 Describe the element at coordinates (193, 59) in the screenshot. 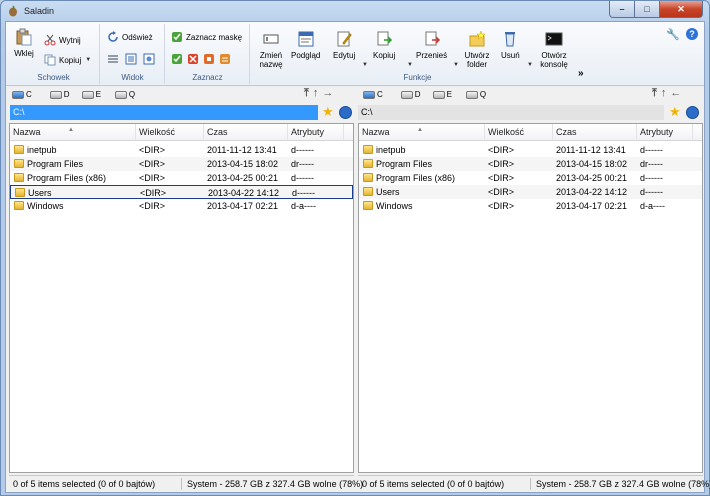

I see `deselect-all-icon` at that location.